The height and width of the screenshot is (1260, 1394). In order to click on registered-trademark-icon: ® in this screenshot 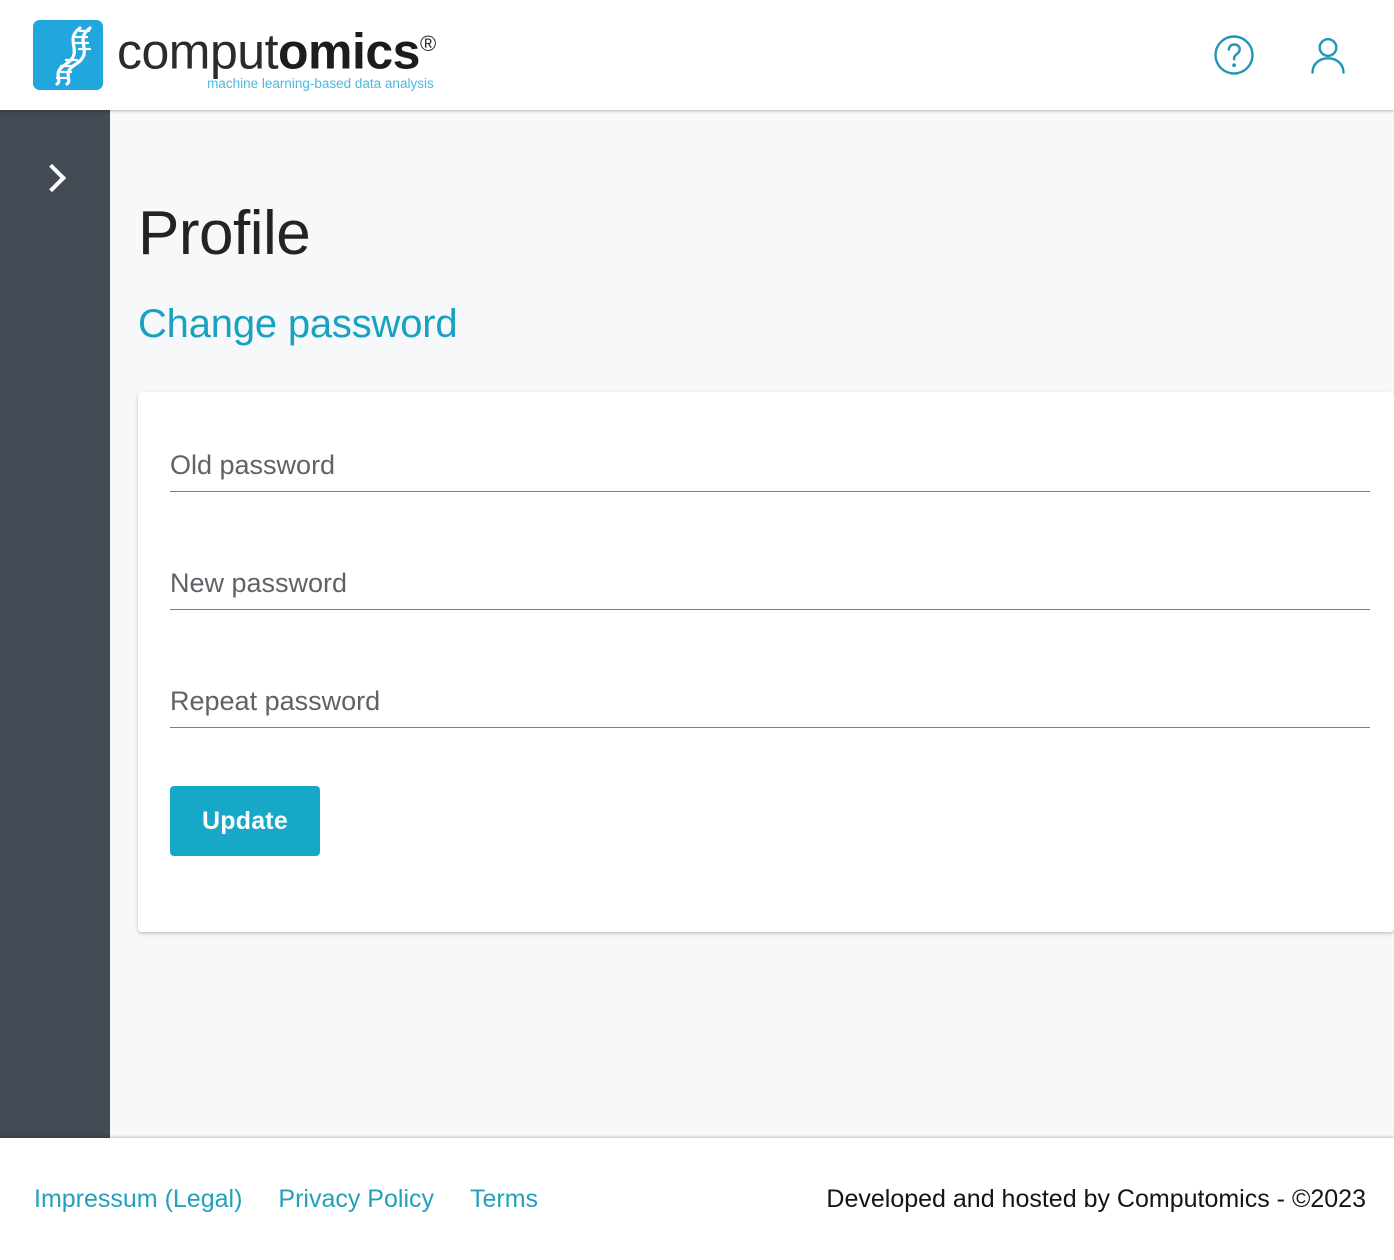, I will do `click(427, 44)`.